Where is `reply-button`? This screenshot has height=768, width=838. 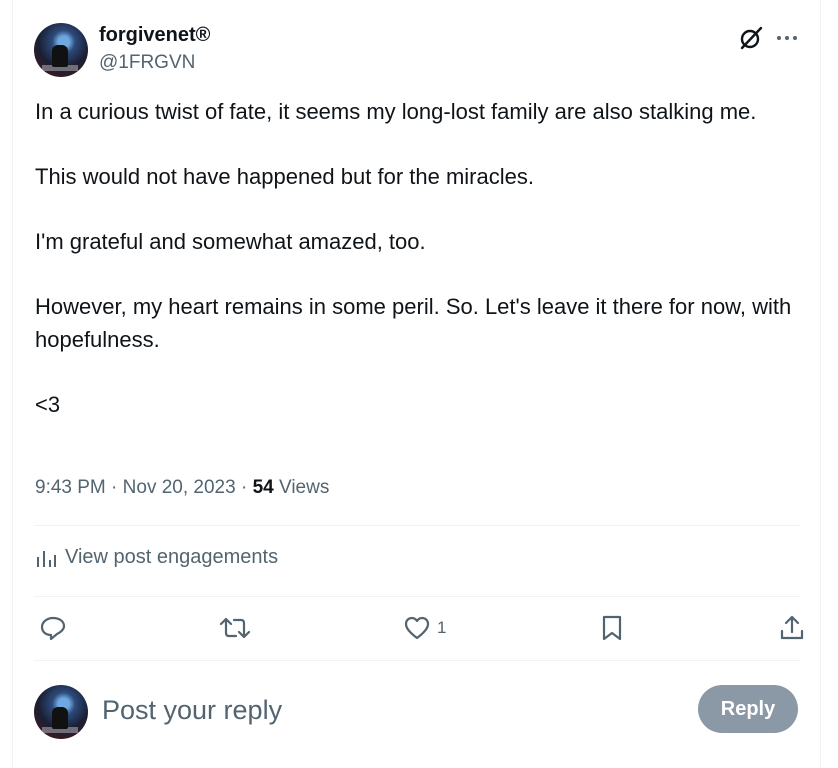 reply-button is located at coordinates (53, 628).